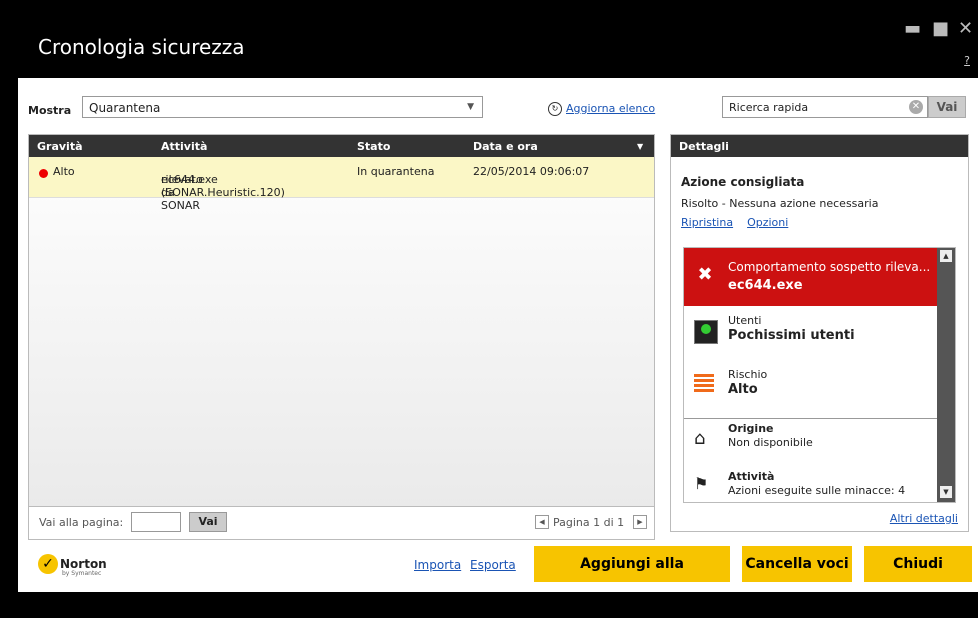 The image size is (978, 618). I want to click on recommended-text: Risolto - Nessuna azione necessaria, so click(780, 203).